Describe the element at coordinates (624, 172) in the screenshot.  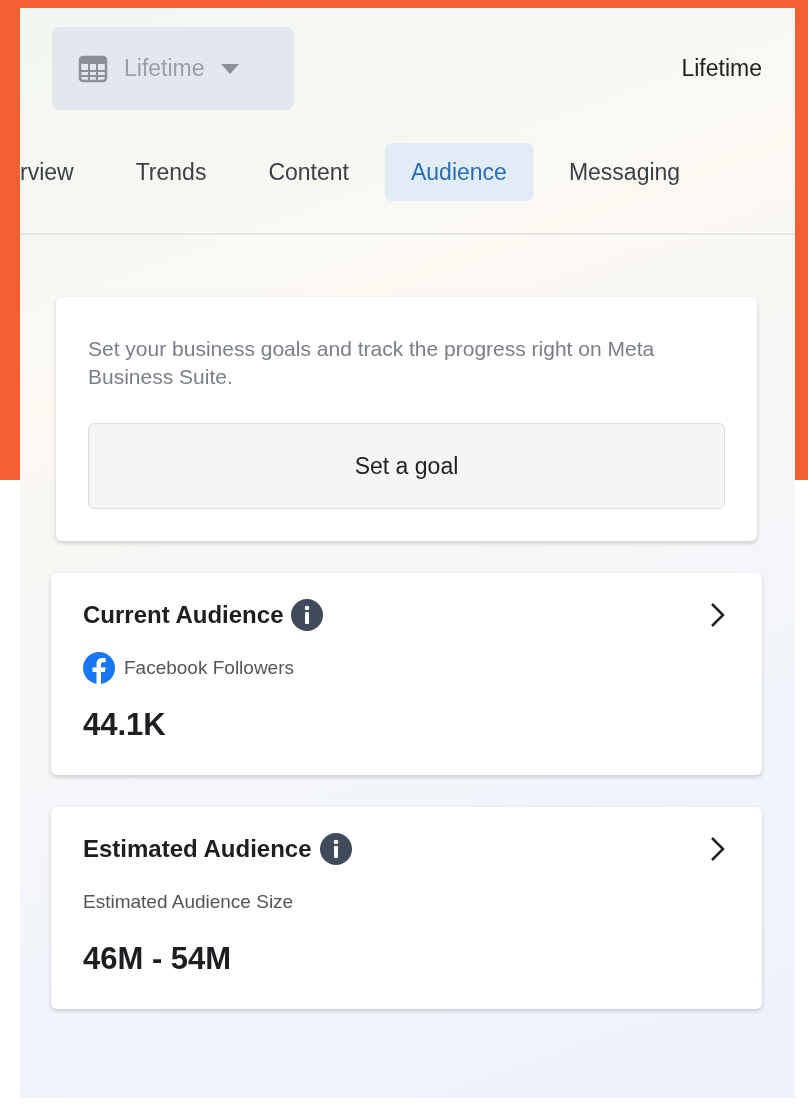
I see `tab: Messaging` at that location.